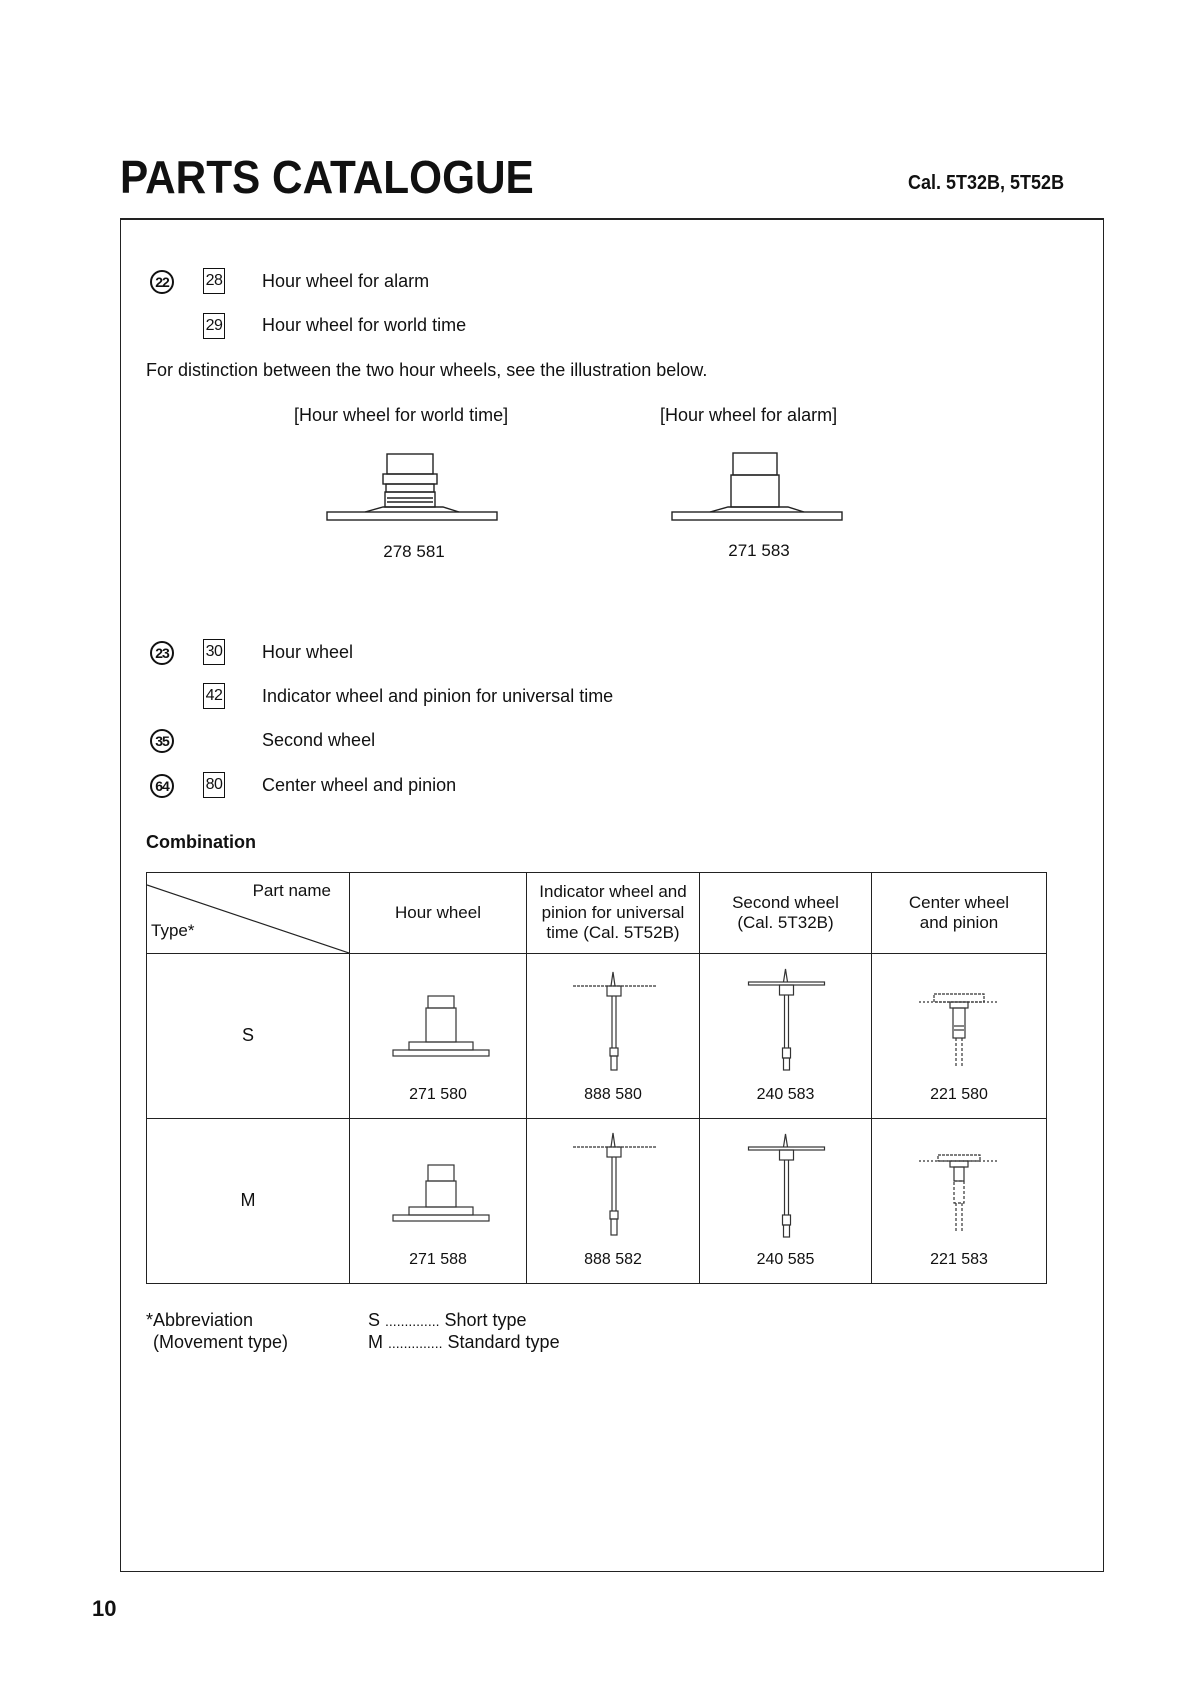 This screenshot has height=1694, width=1200. I want to click on abbreviation-entry: S .............. Short type, so click(447, 1320).